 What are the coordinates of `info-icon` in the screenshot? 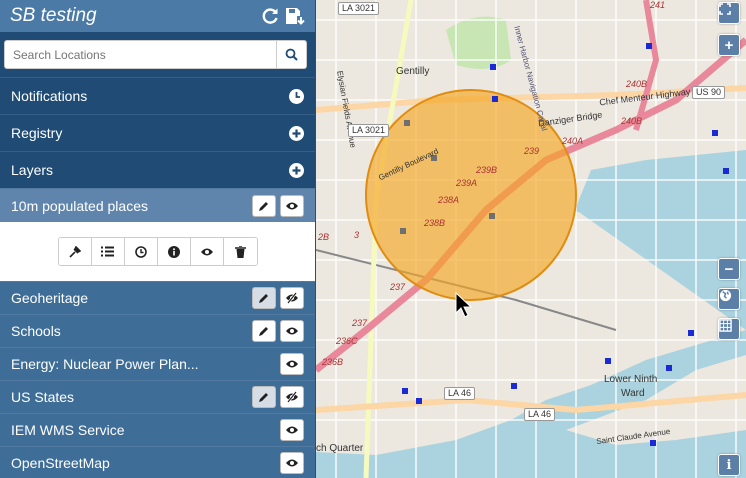 It's located at (173, 251).